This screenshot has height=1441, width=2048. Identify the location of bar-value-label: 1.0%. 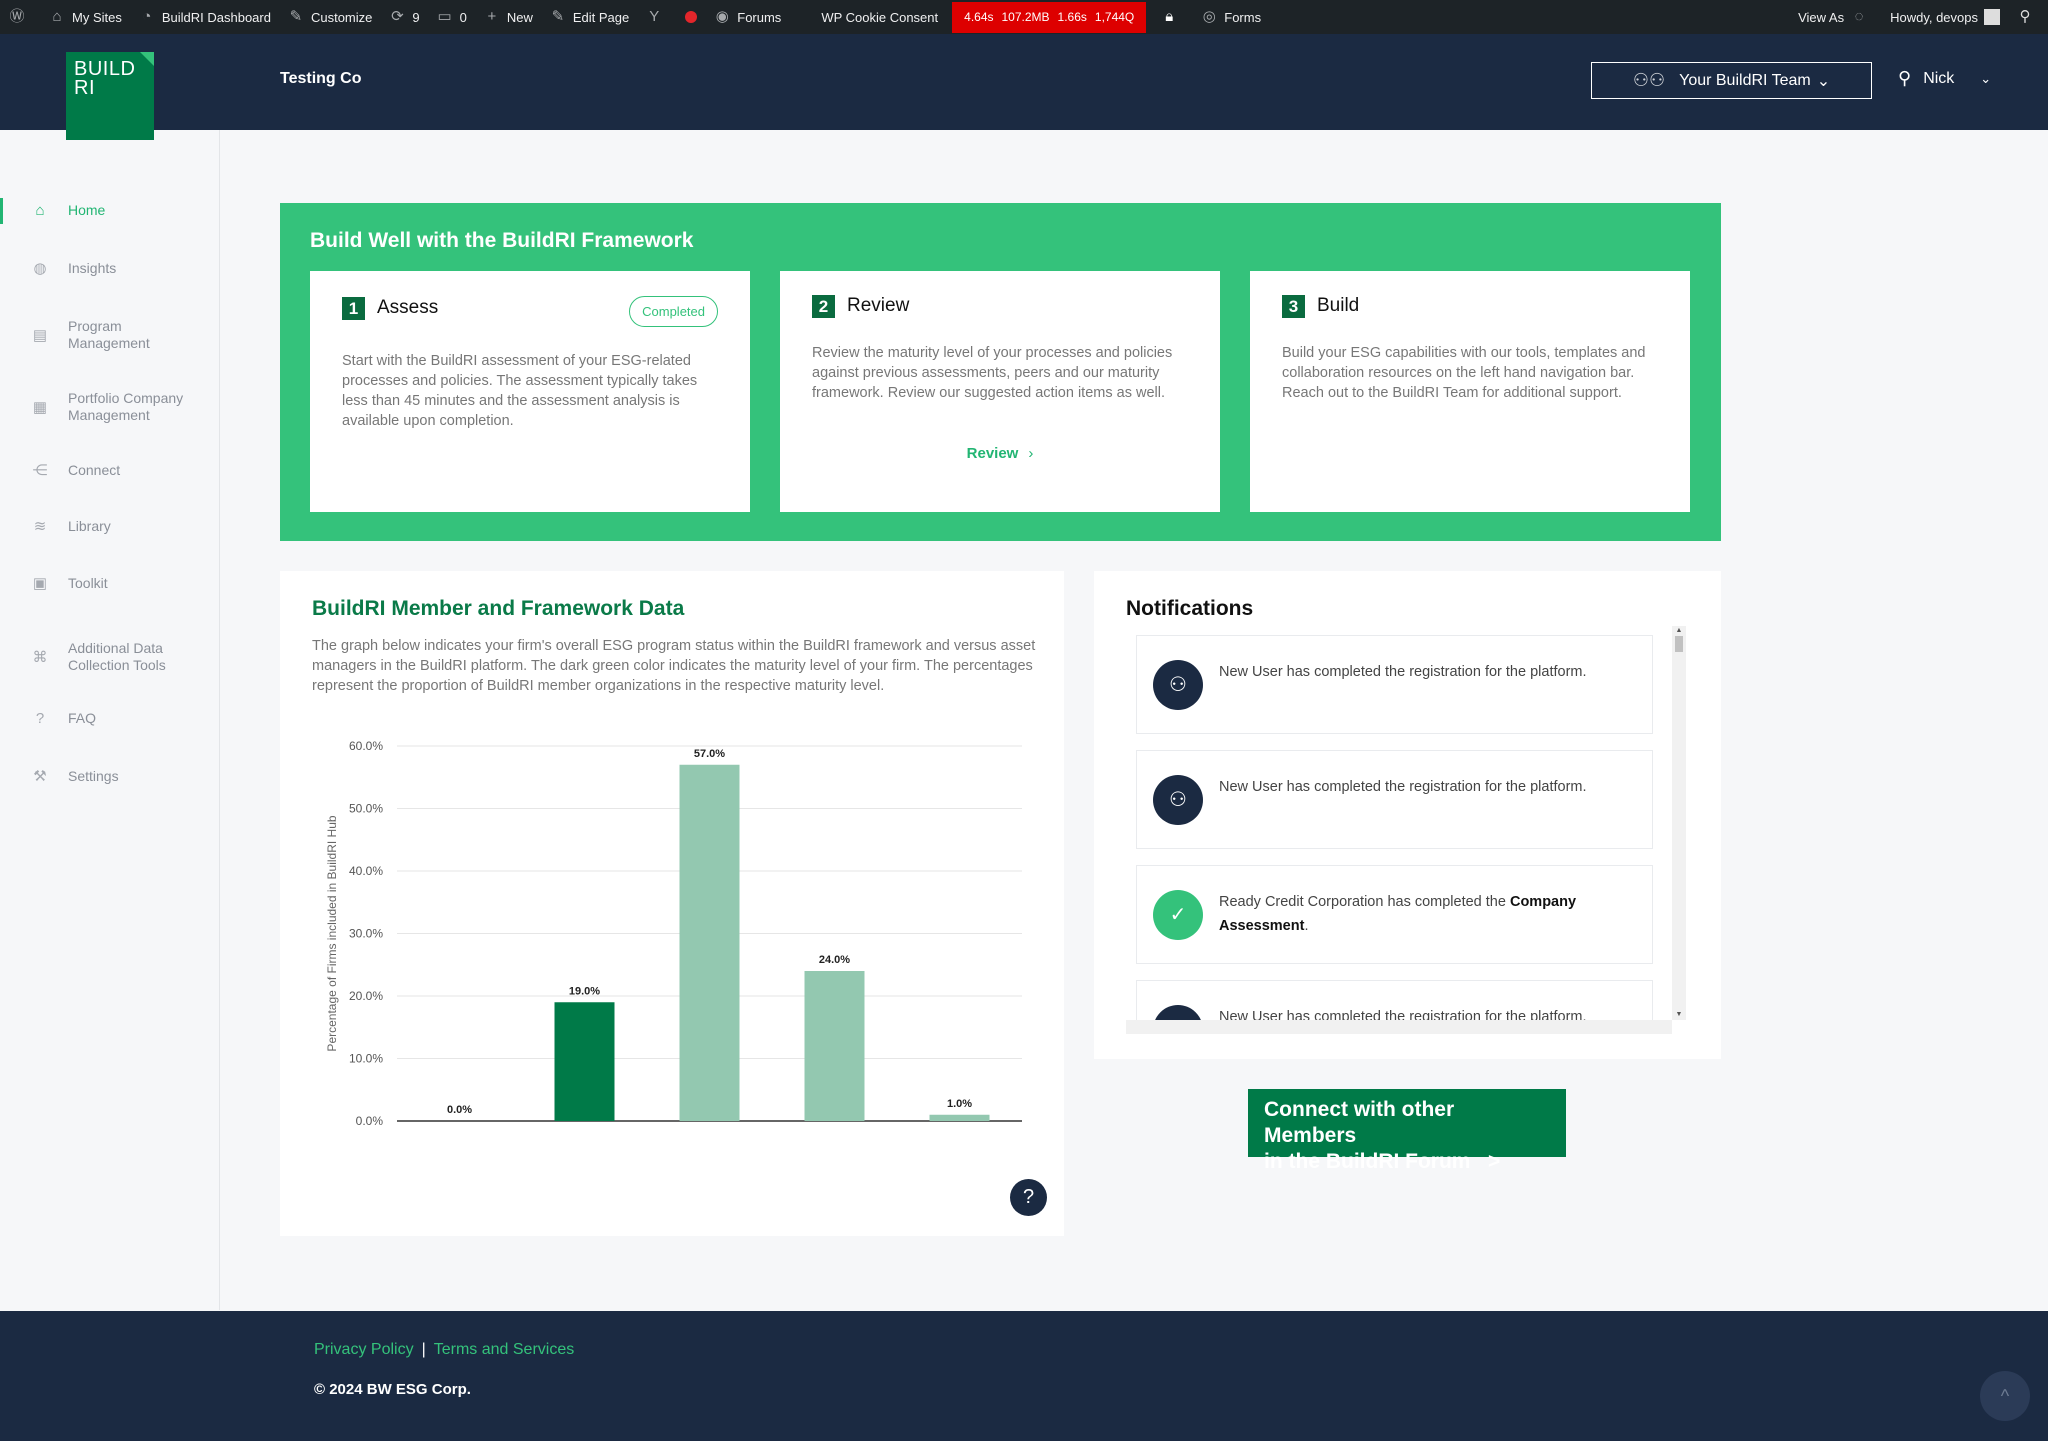
(959, 1104).